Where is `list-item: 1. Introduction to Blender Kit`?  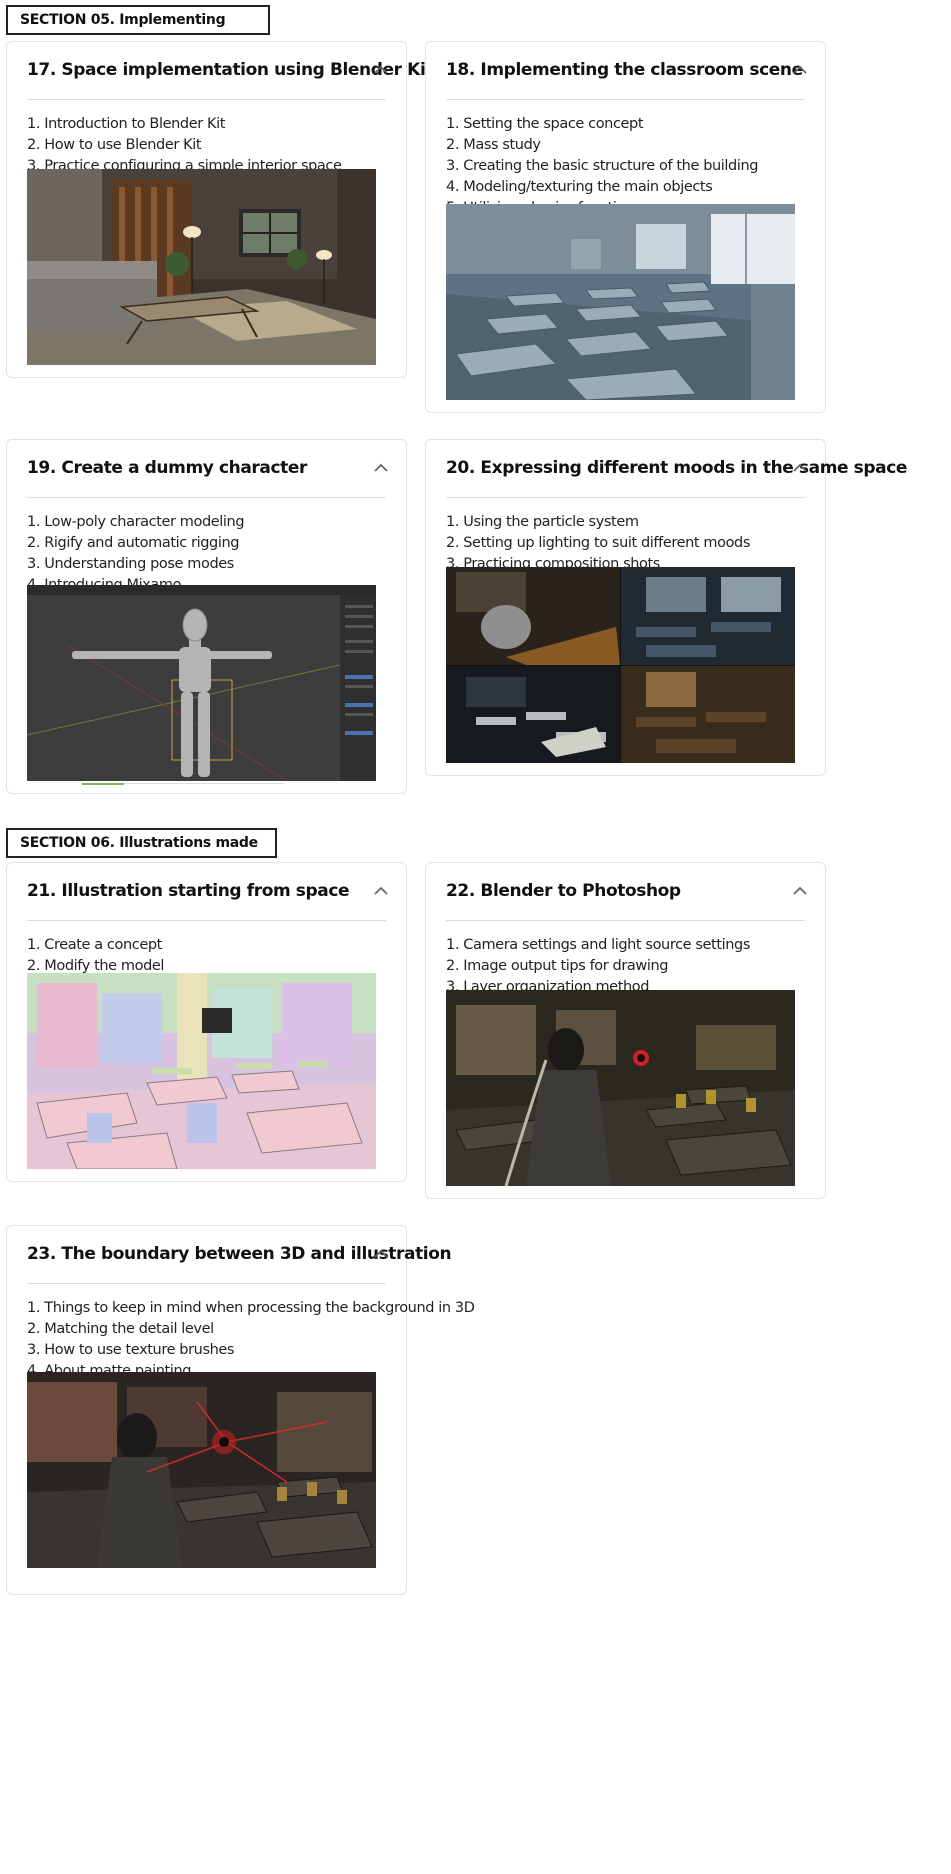 list-item: 1. Introduction to Blender Kit is located at coordinates (126, 124).